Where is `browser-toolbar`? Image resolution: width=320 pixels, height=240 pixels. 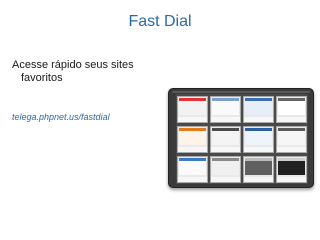 browser-toolbar is located at coordinates (241, 92).